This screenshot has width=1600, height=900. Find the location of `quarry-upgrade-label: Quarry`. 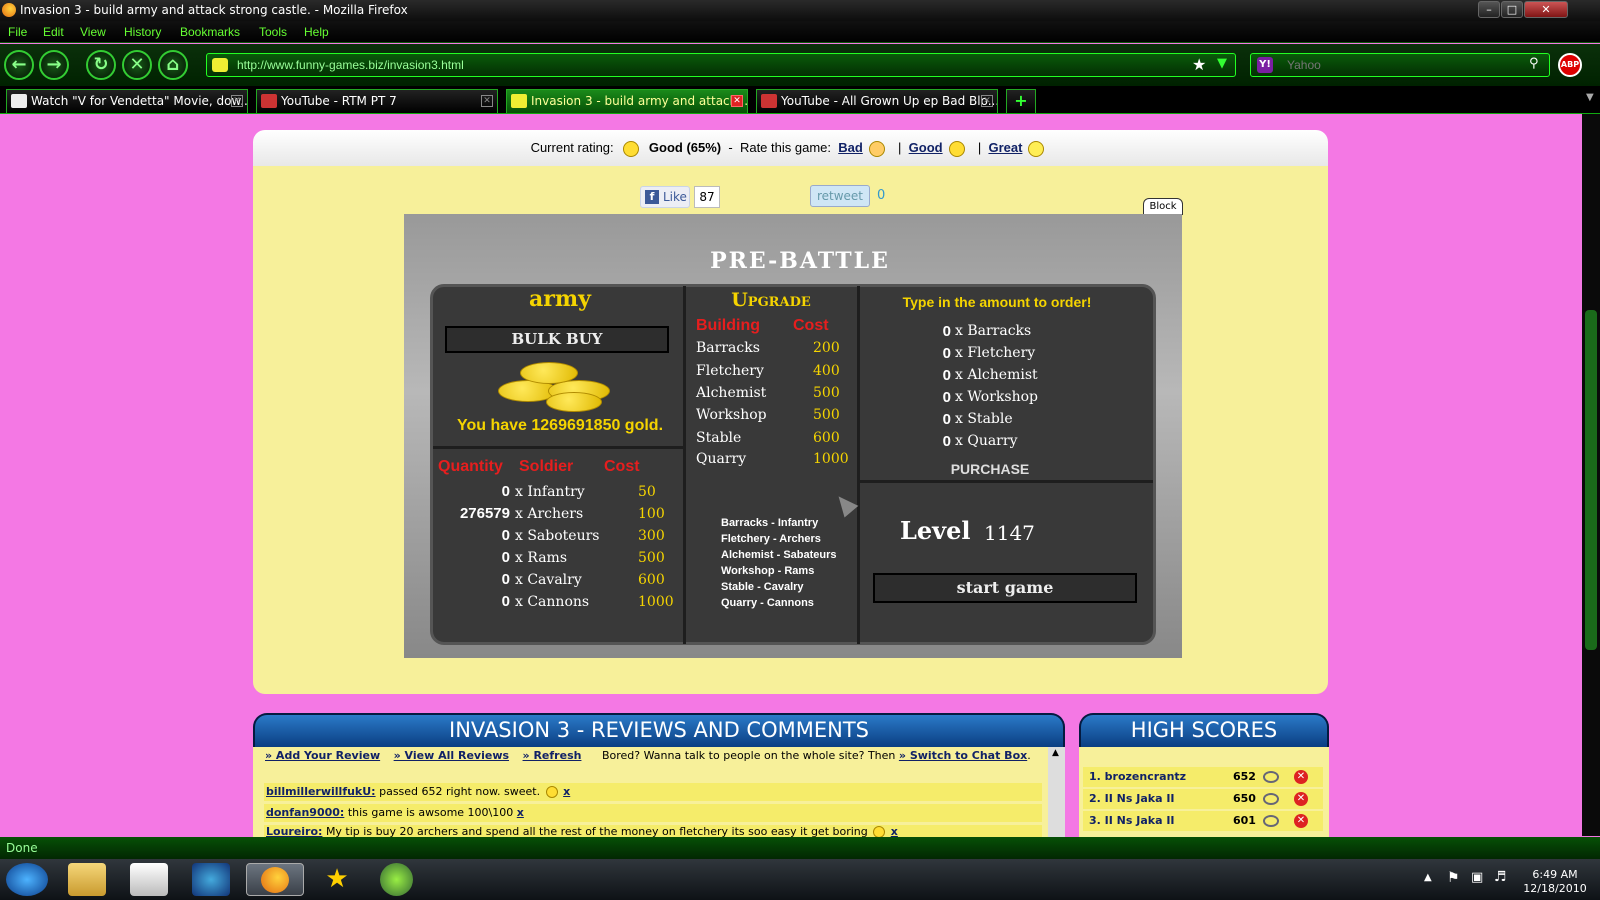

quarry-upgrade-label: Quarry is located at coordinates (721, 459).